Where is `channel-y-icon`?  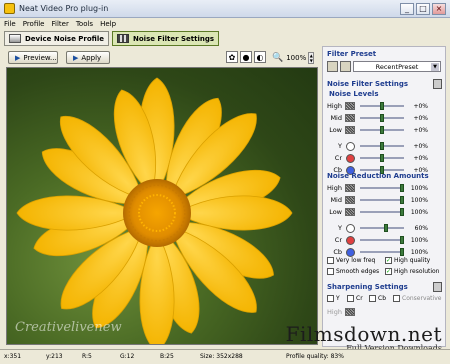
channel-y-icon is located at coordinates (350, 146).